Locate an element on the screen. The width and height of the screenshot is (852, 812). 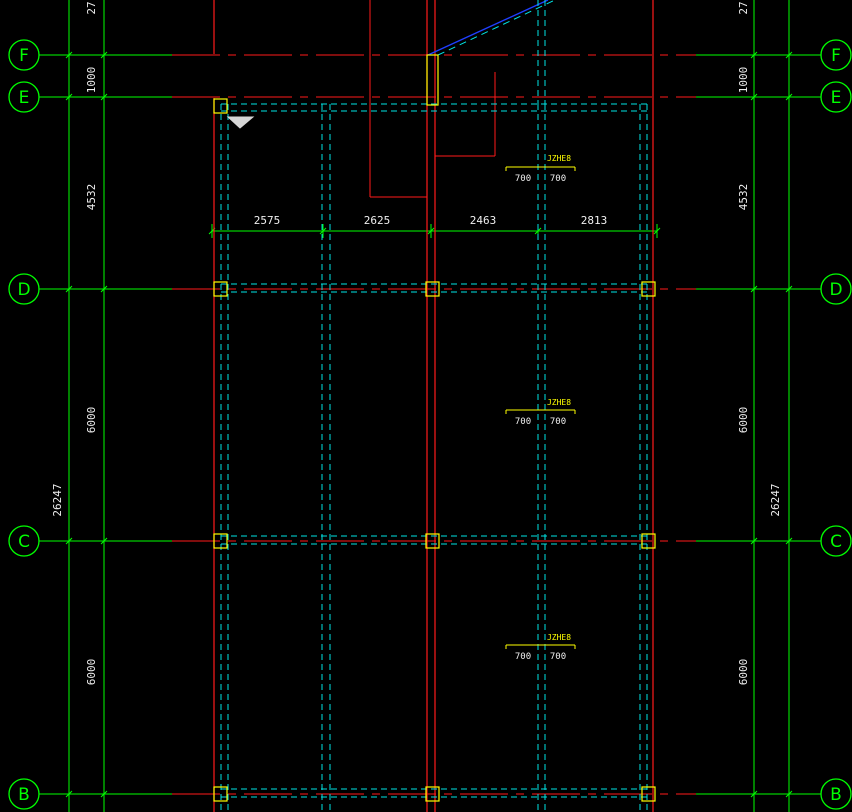
cyan-diagonal-line is located at coordinates (496, 28).